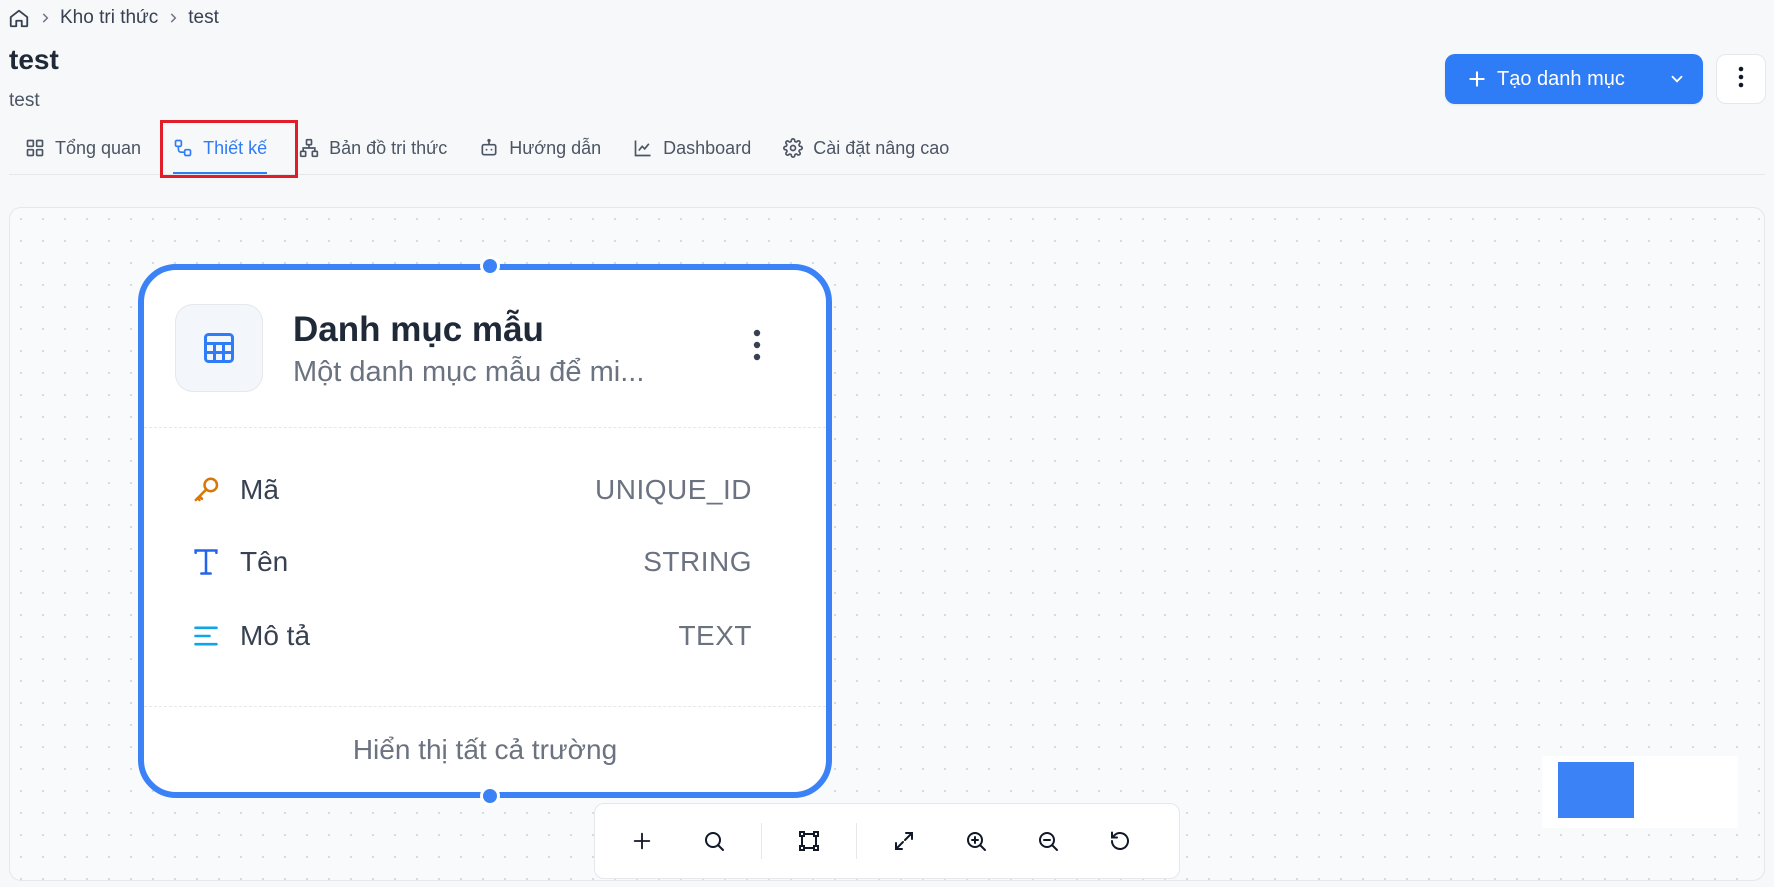 This screenshot has width=1774, height=887. I want to click on field-name: Mã, so click(259, 489).